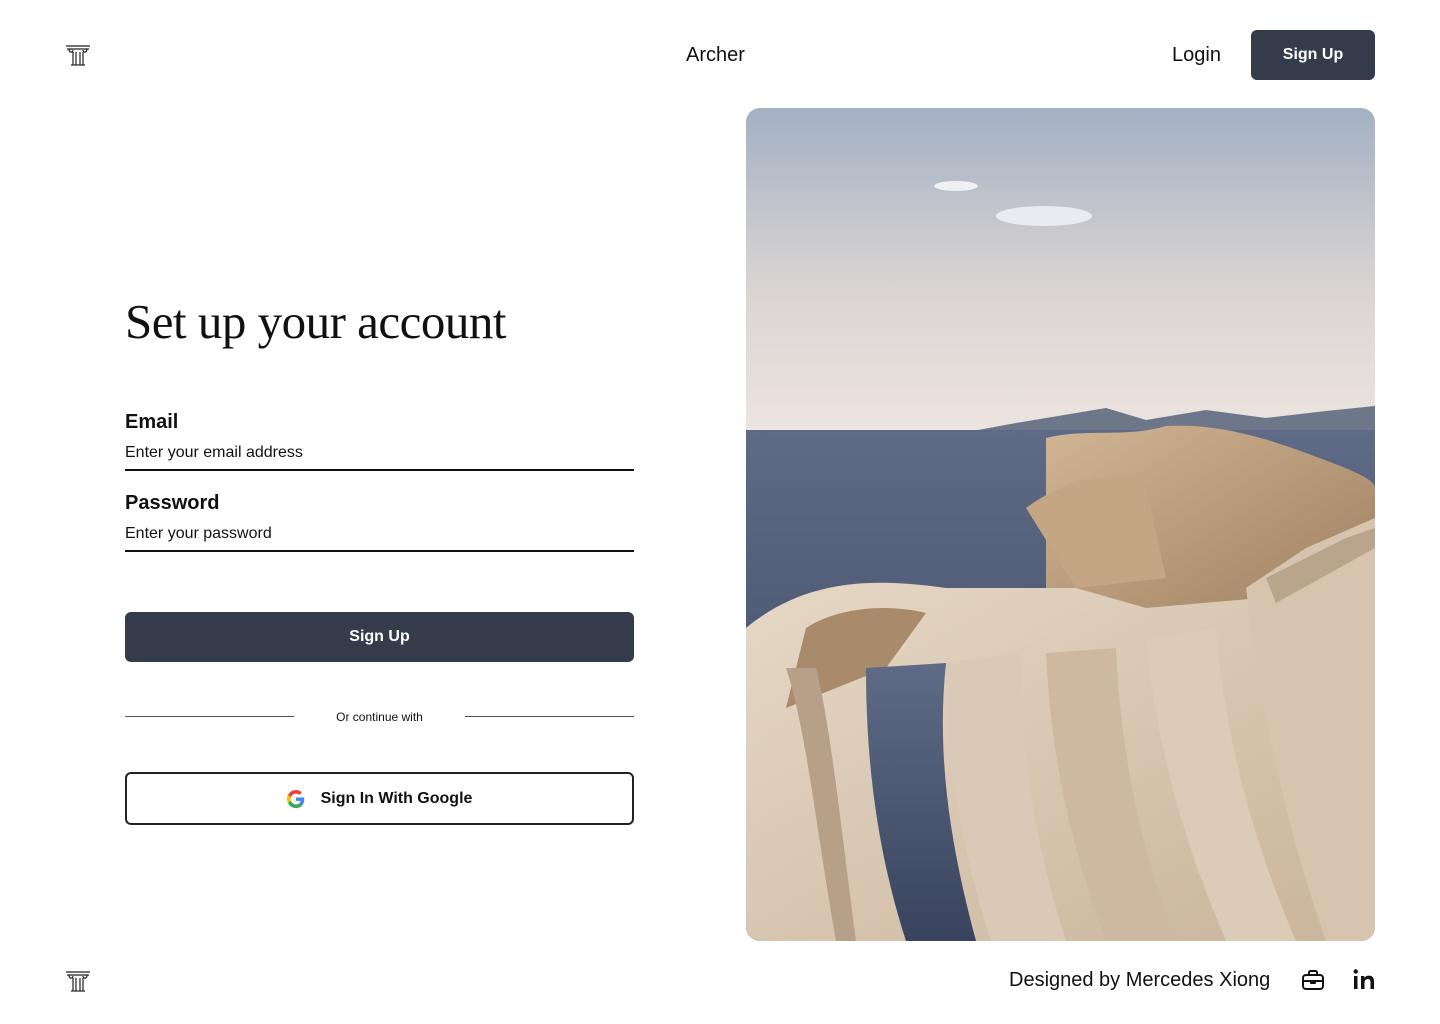  Describe the element at coordinates (549, 716) in the screenshot. I see `divider-line-right` at that location.